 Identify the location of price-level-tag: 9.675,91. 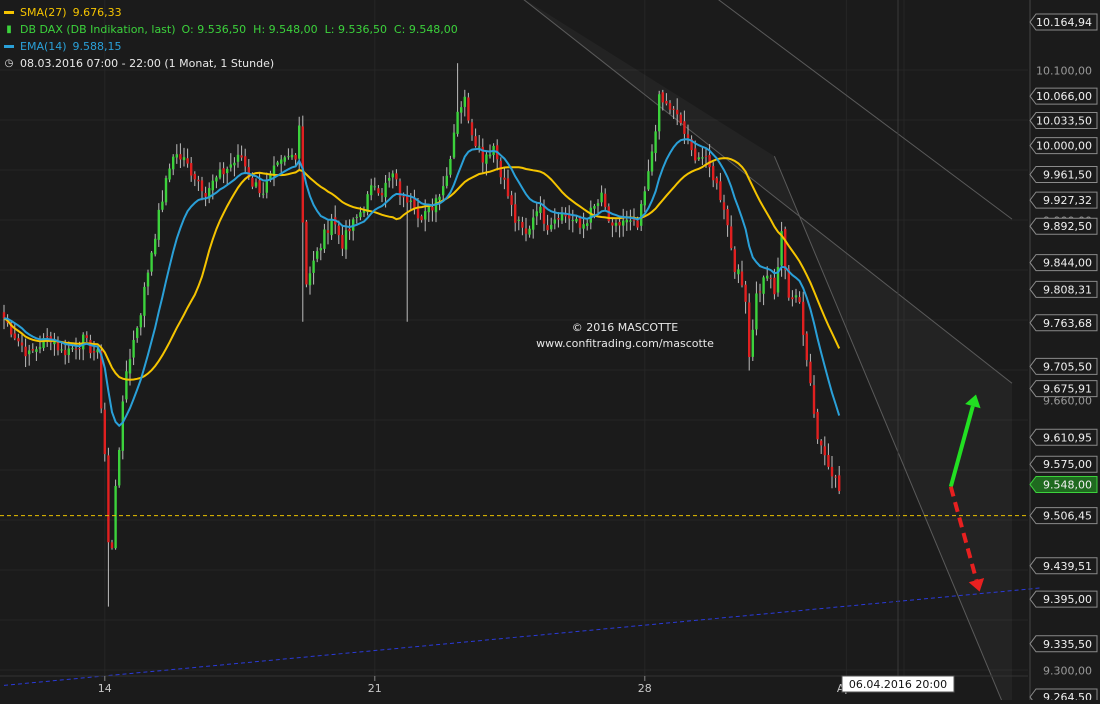
(1063, 389).